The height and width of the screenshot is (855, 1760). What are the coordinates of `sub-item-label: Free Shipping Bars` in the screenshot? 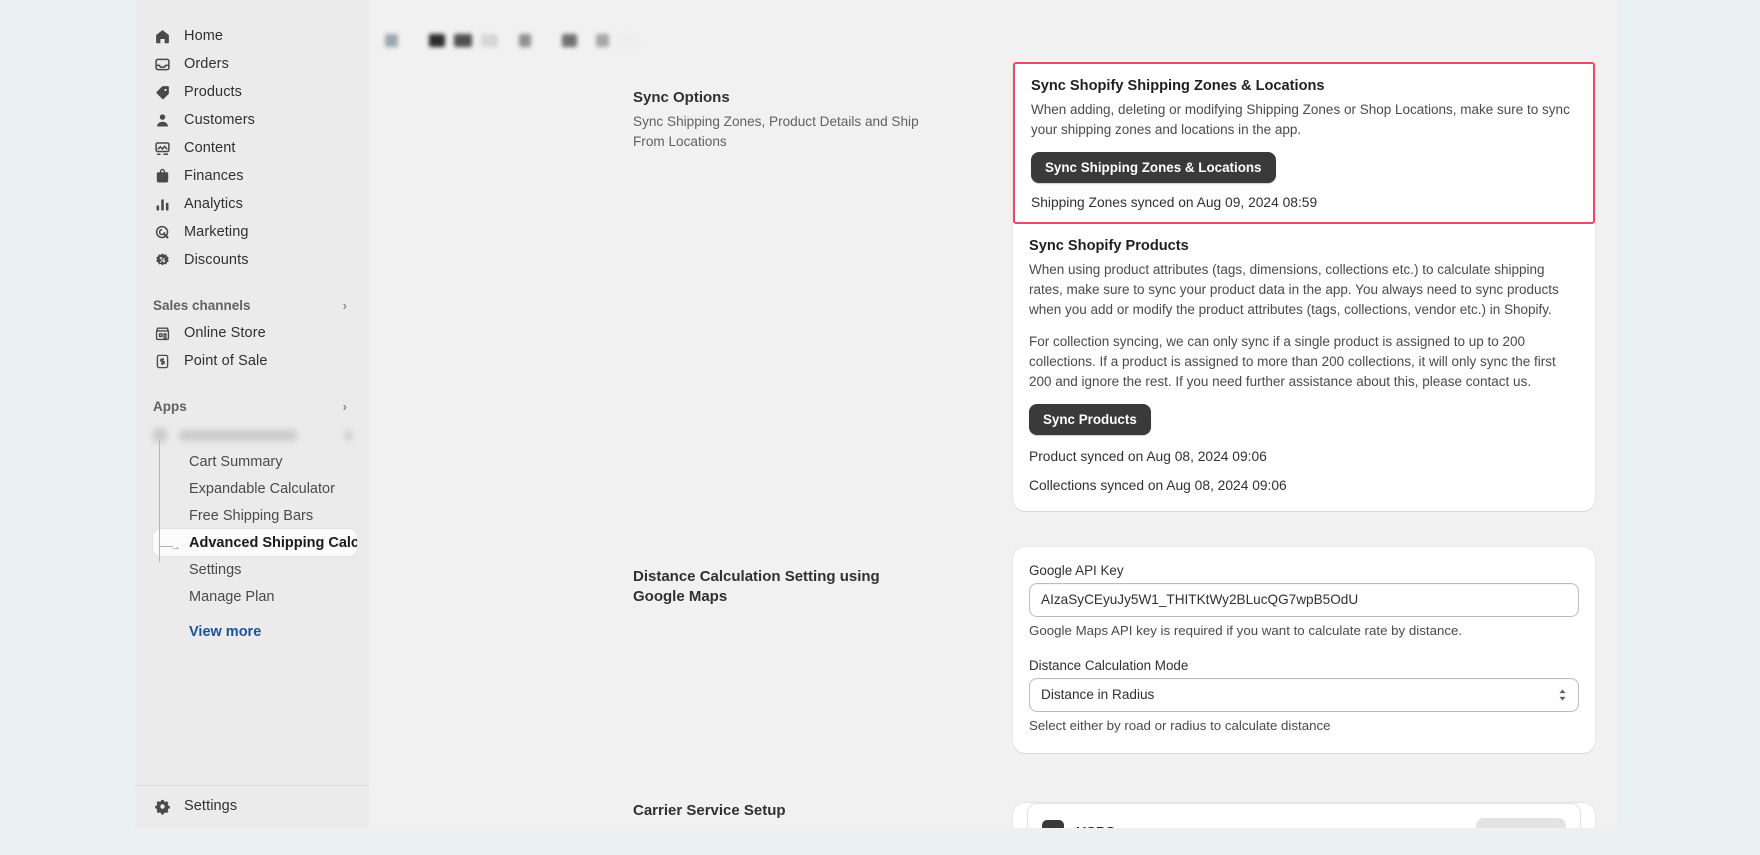 It's located at (251, 515).